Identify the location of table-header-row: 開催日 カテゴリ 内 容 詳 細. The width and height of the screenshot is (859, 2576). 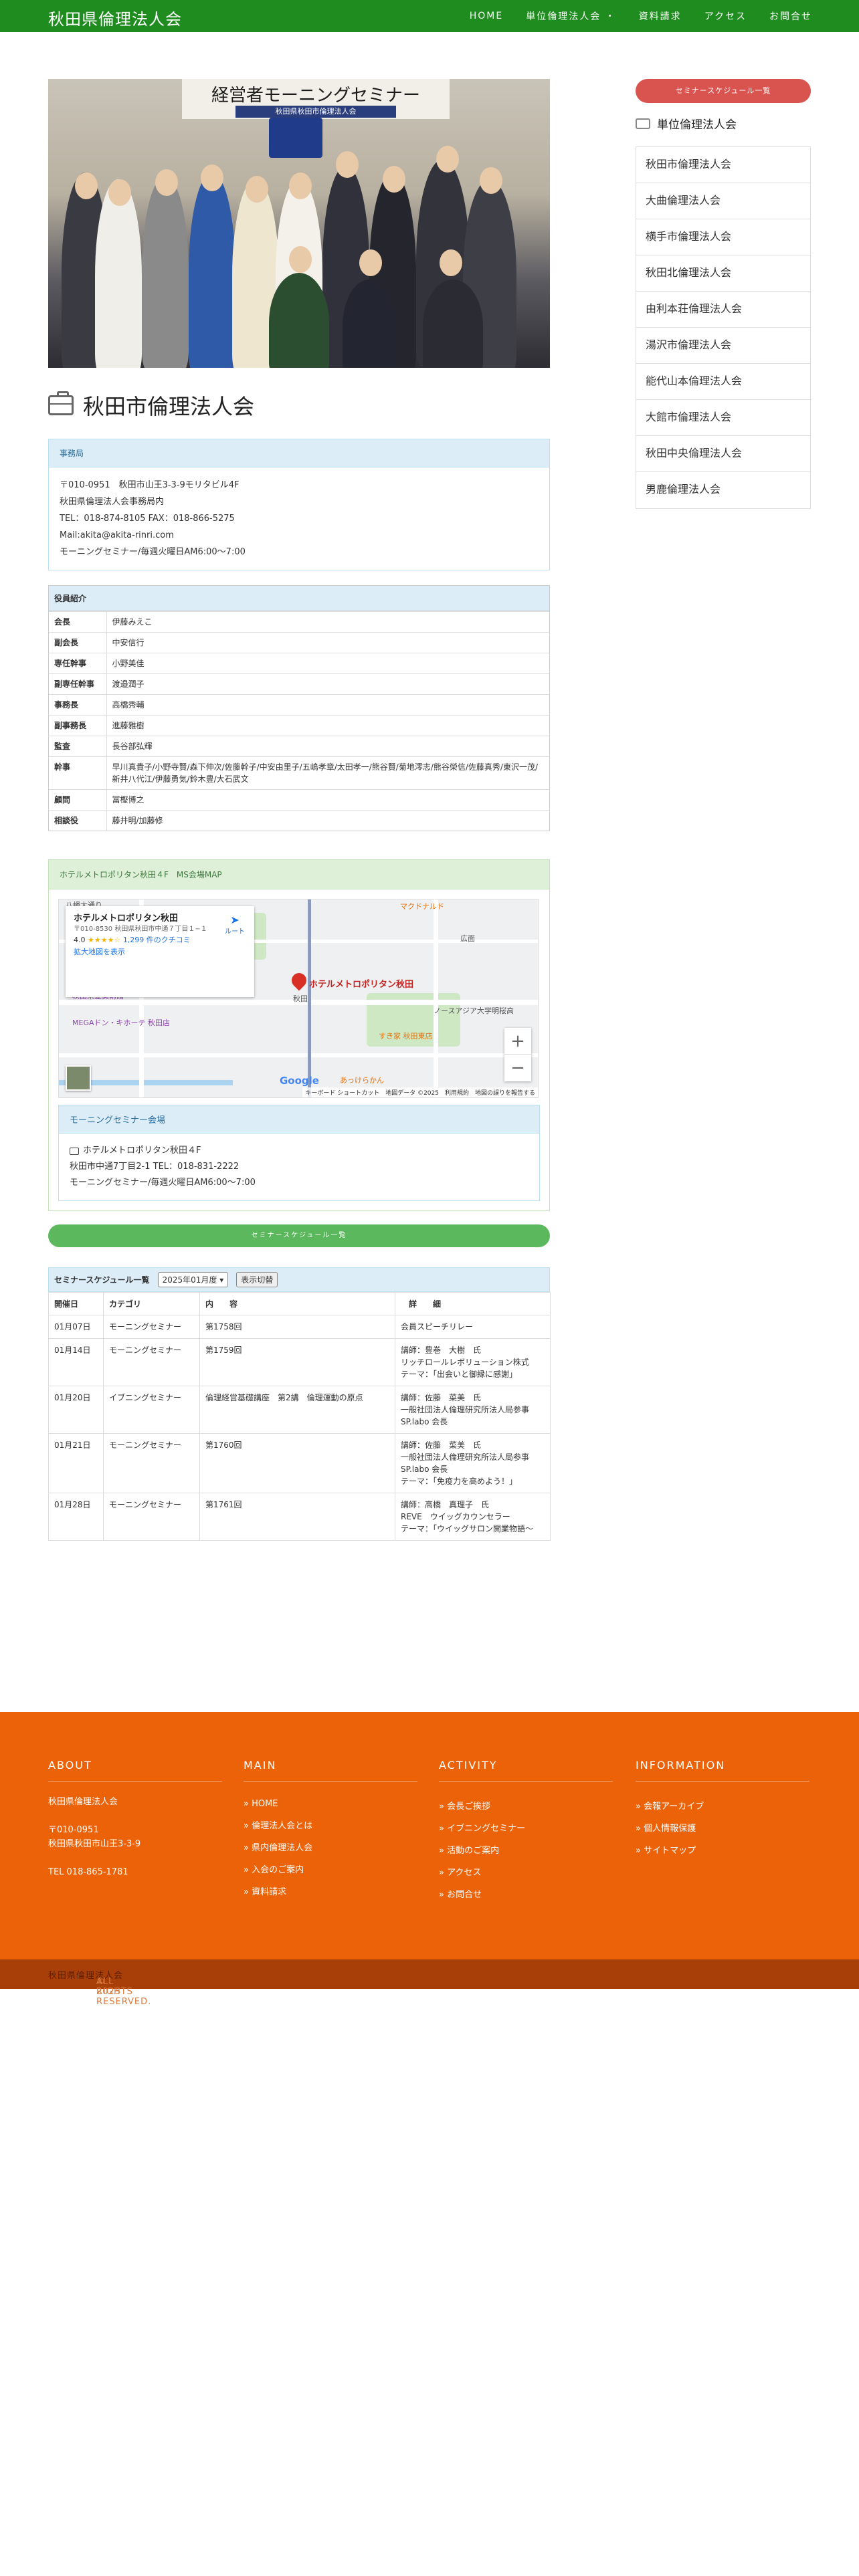
(299, 1303).